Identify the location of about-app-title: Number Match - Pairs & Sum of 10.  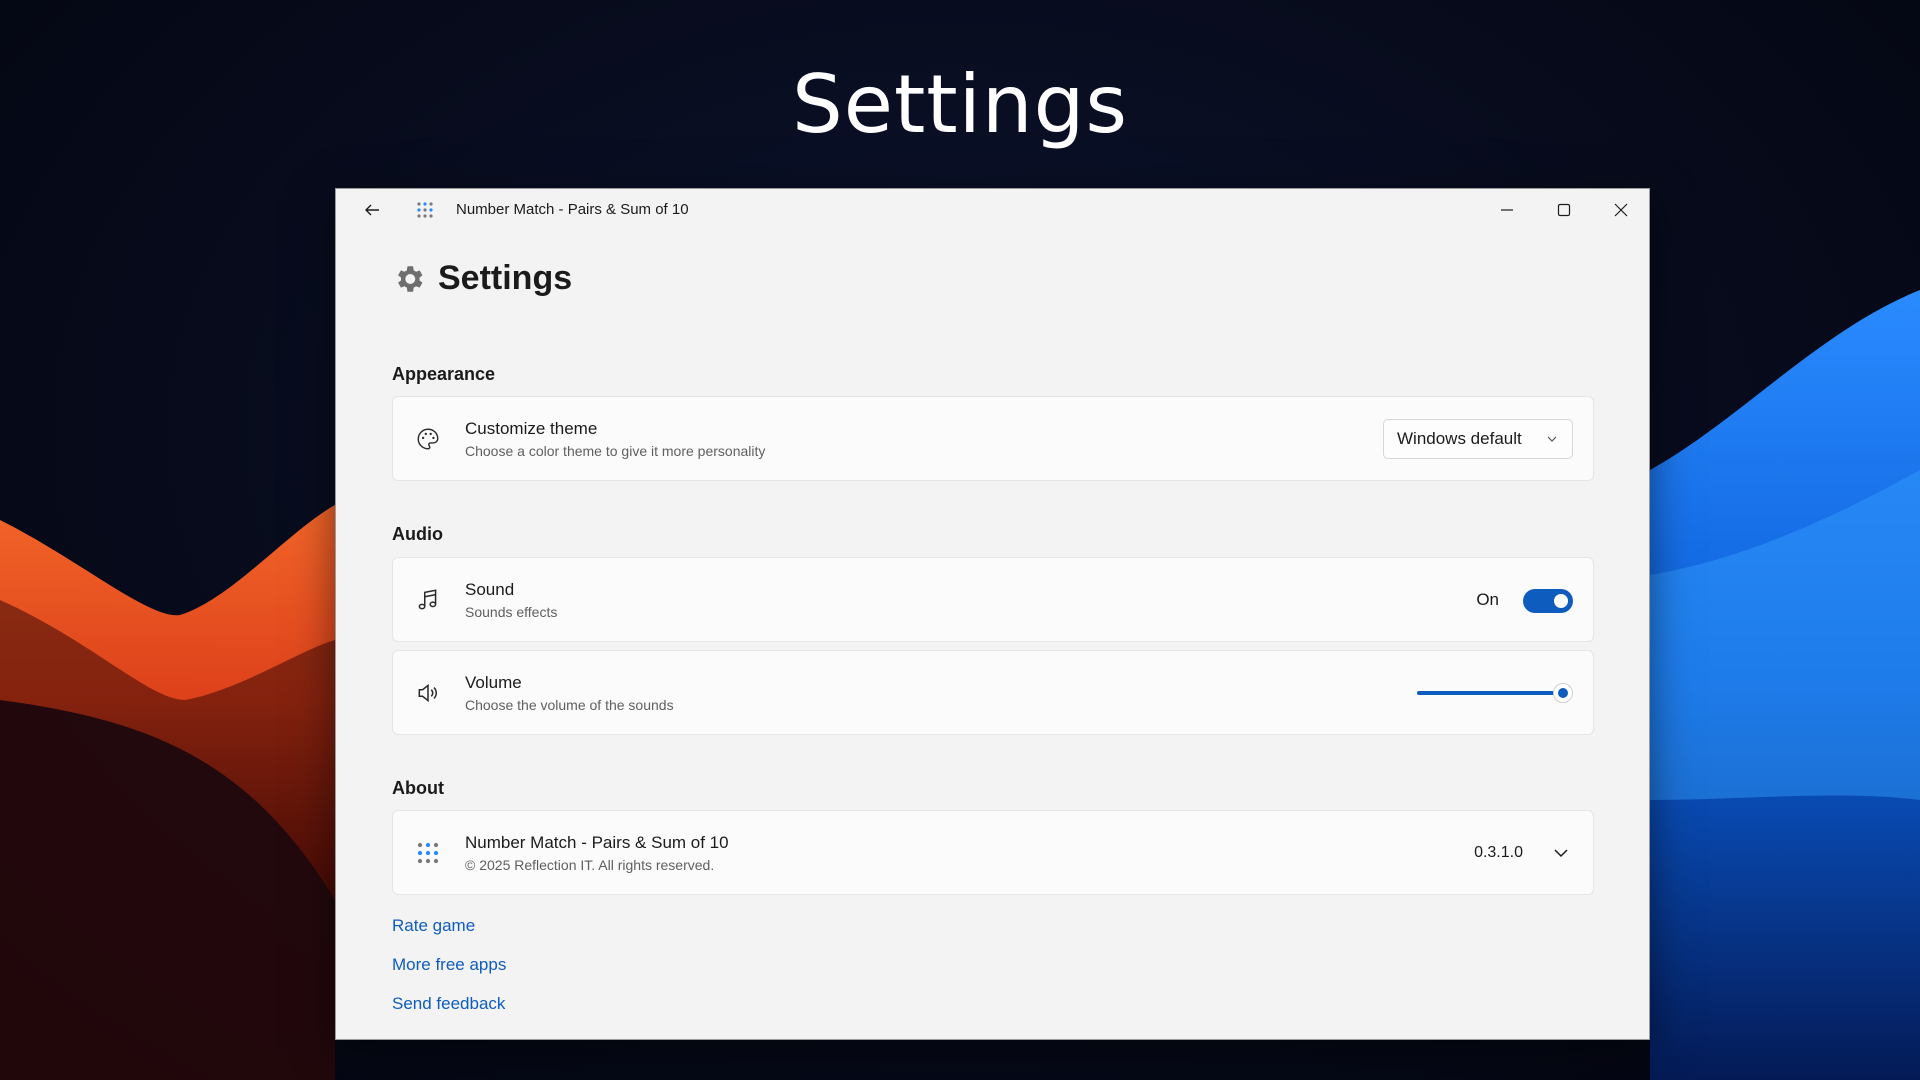
(597, 842).